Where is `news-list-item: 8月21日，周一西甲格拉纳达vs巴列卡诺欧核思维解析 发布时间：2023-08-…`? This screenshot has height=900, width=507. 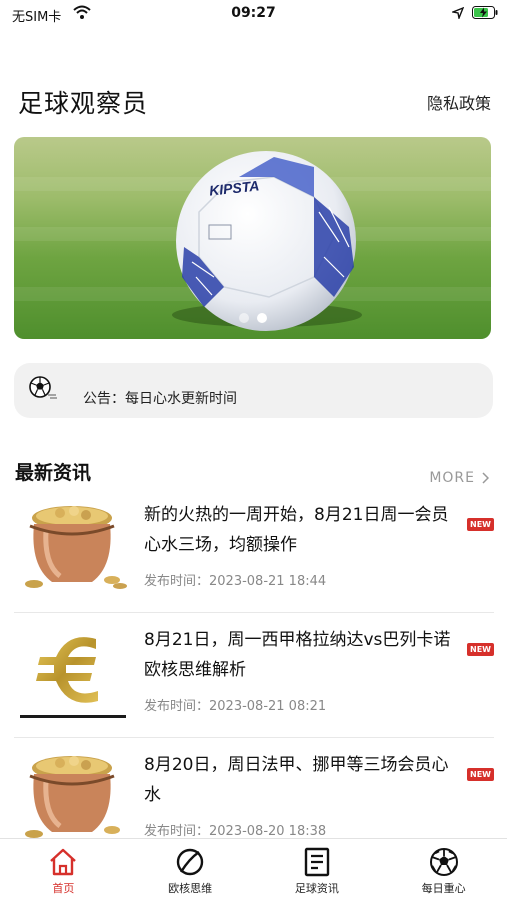 news-list-item: 8月21日，周一西甲格拉纳达vs巴列卡诺欧核思维解析 发布时间：2023-08-… is located at coordinates (254, 675).